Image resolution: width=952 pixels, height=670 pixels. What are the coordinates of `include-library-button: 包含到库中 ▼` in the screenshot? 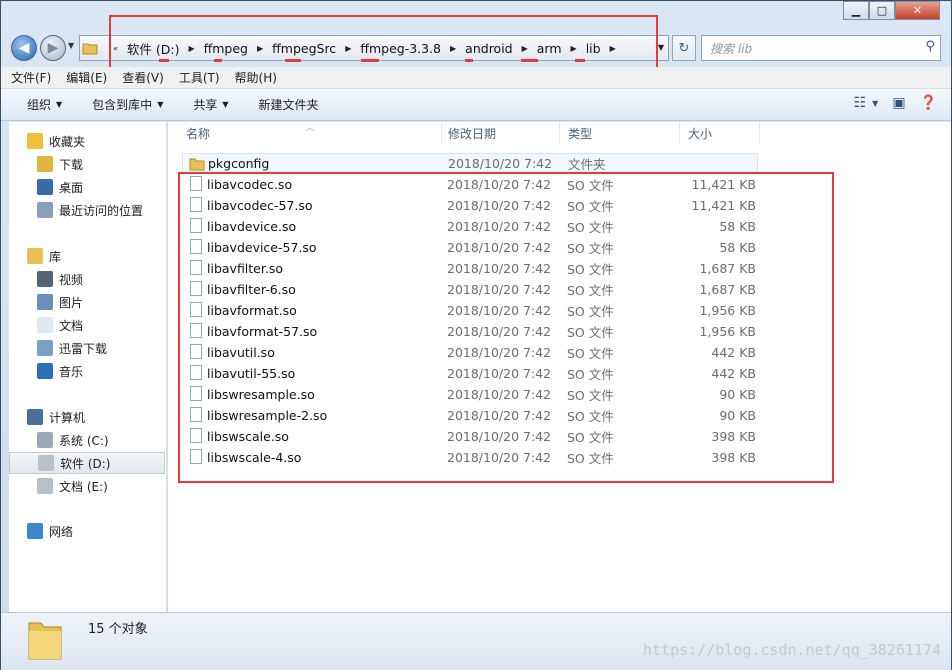 It's located at (127, 104).